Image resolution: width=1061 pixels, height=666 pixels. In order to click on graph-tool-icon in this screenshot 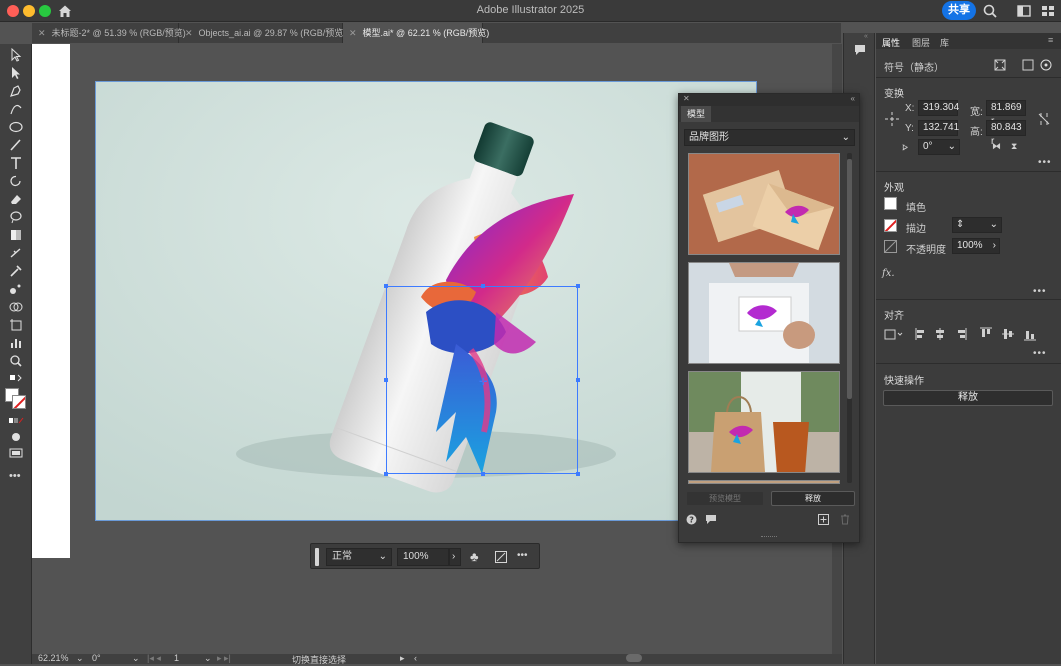, I will do `click(16, 343)`.